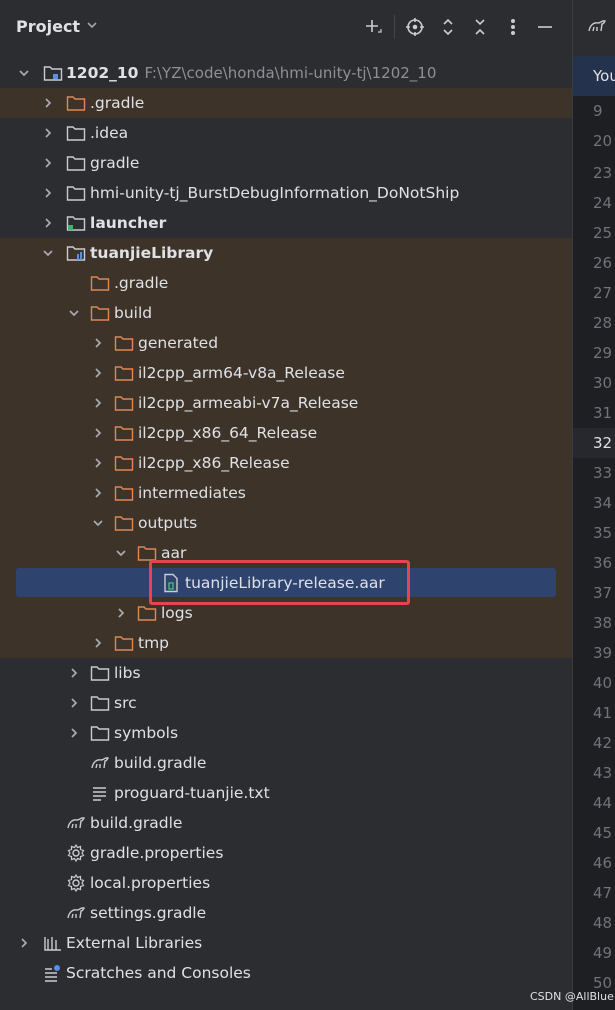 Image resolution: width=615 pixels, height=1010 pixels. Describe the element at coordinates (286, 643) in the screenshot. I see `tree-item: tmp` at that location.